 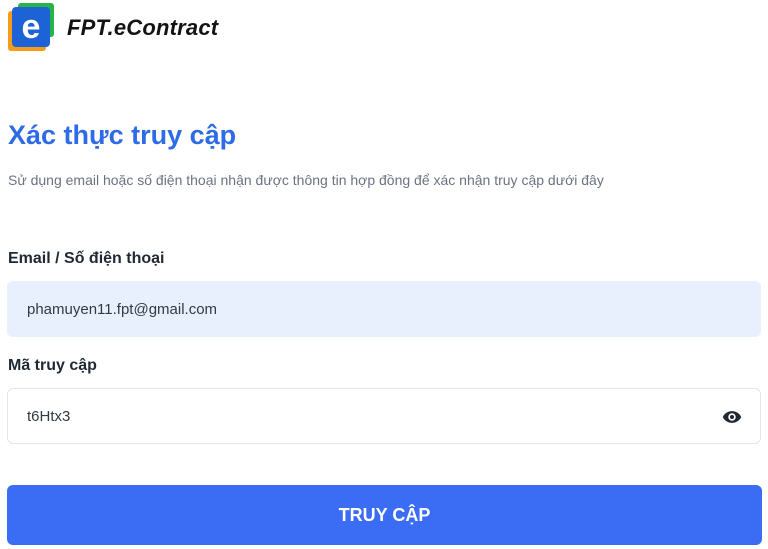 What do you see at coordinates (49, 416) in the screenshot?
I see `access-code-value: t6Htx3` at bounding box center [49, 416].